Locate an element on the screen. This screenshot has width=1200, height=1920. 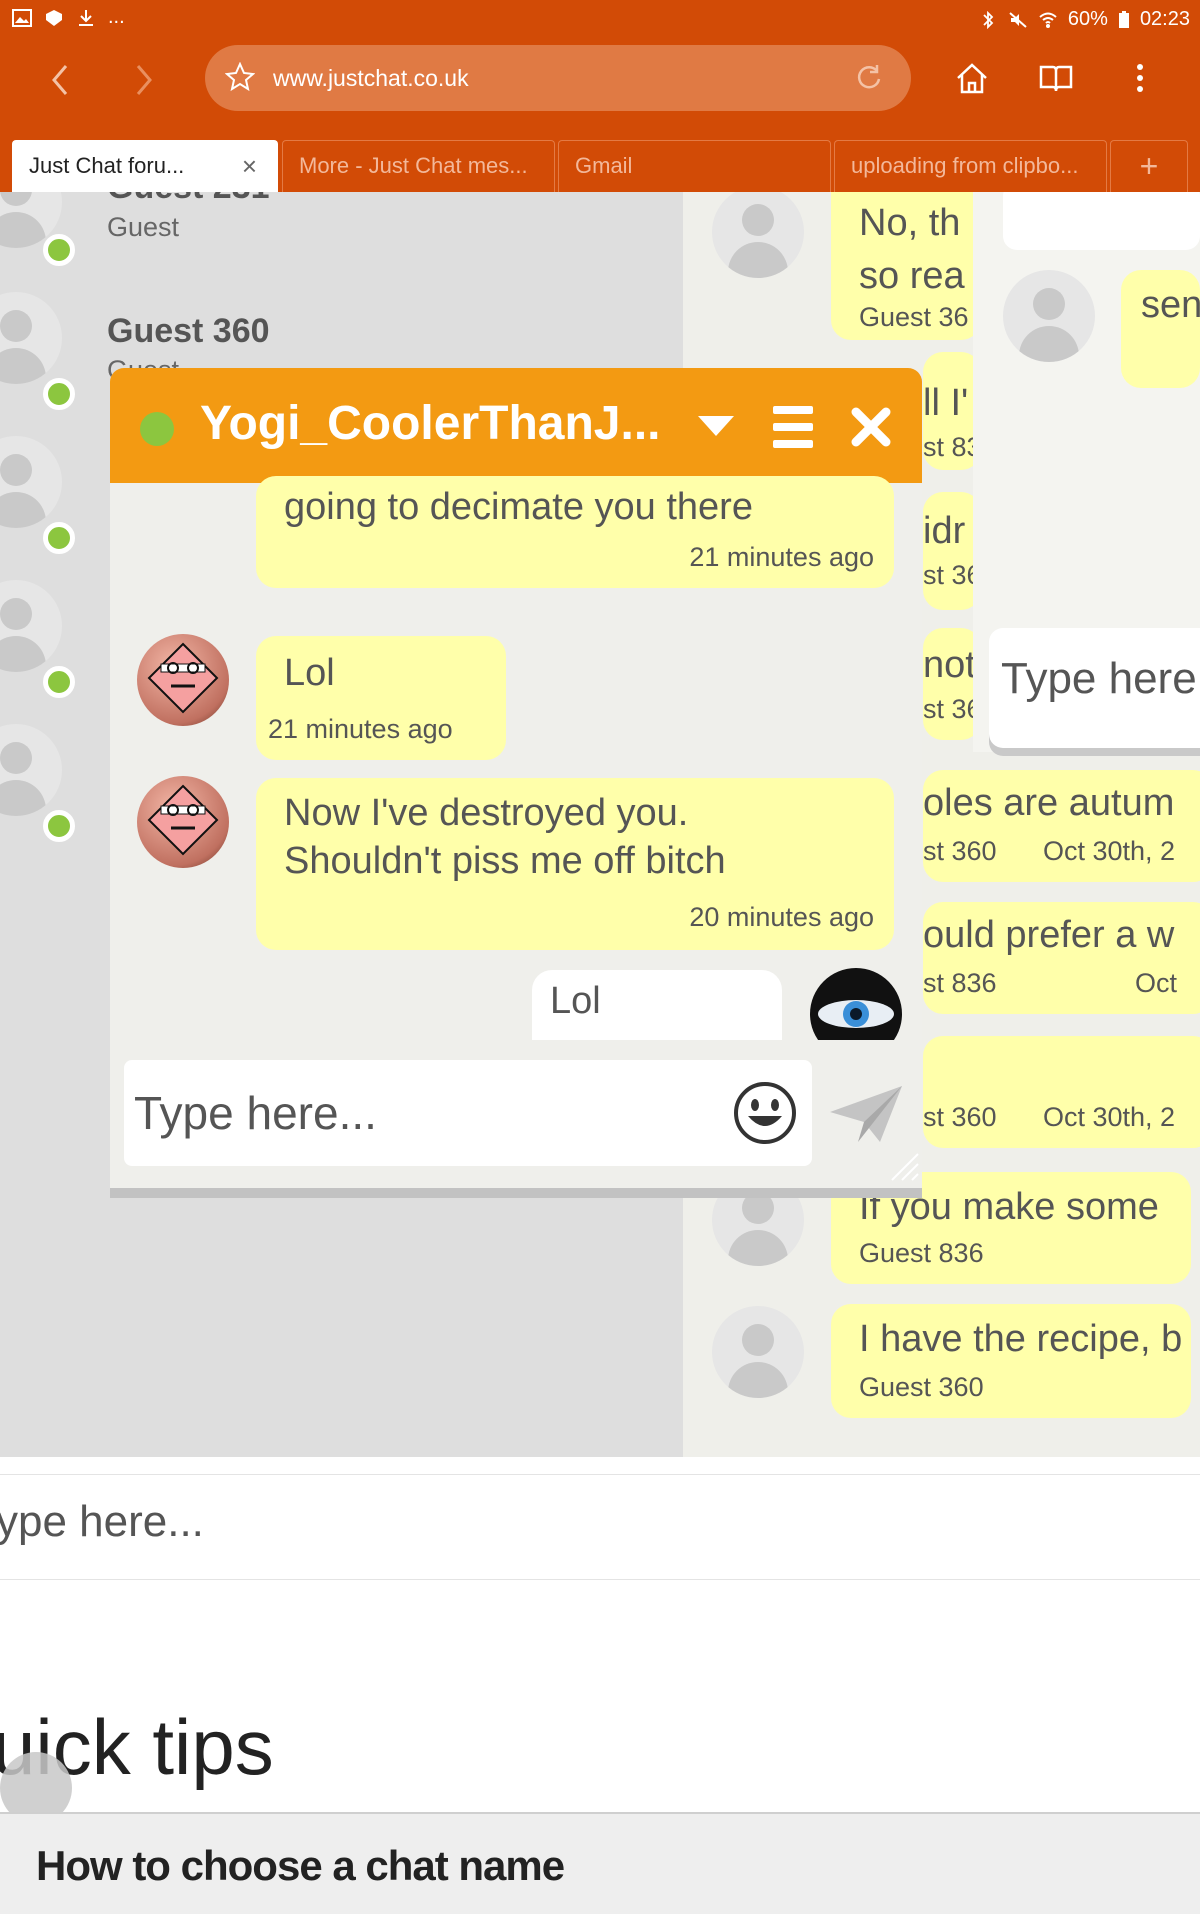
message-author: Guest 360 is located at coordinates (921, 1387).